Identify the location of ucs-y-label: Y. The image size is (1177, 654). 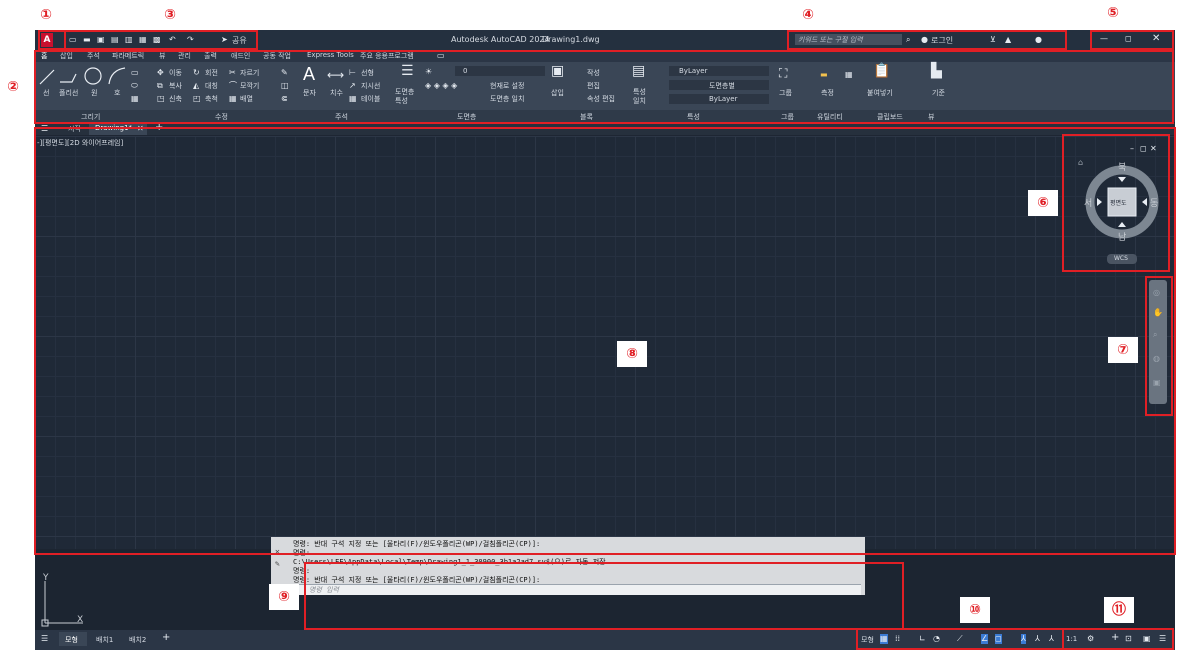
(46, 578).